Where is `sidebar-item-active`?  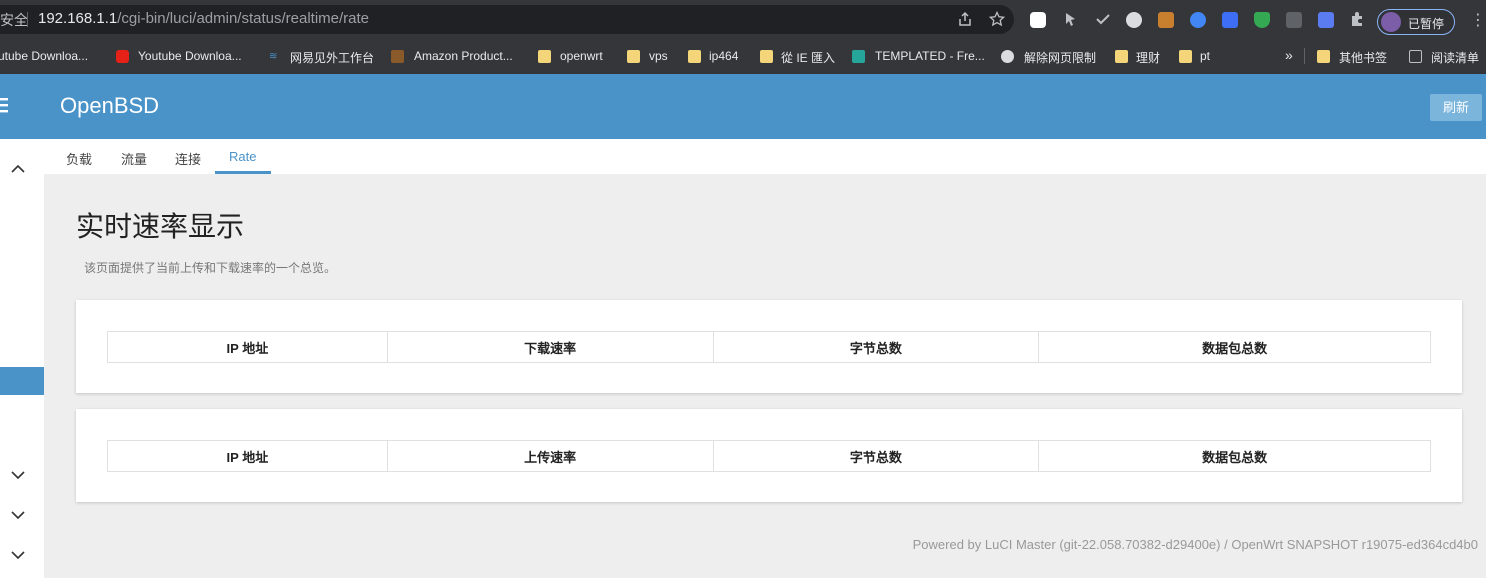
sidebar-item-active is located at coordinates (22, 381).